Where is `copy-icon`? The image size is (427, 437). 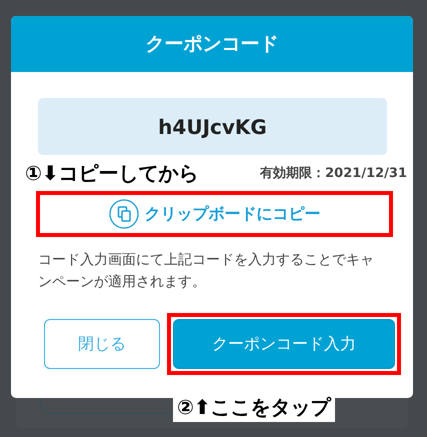
copy-icon is located at coordinates (123, 214).